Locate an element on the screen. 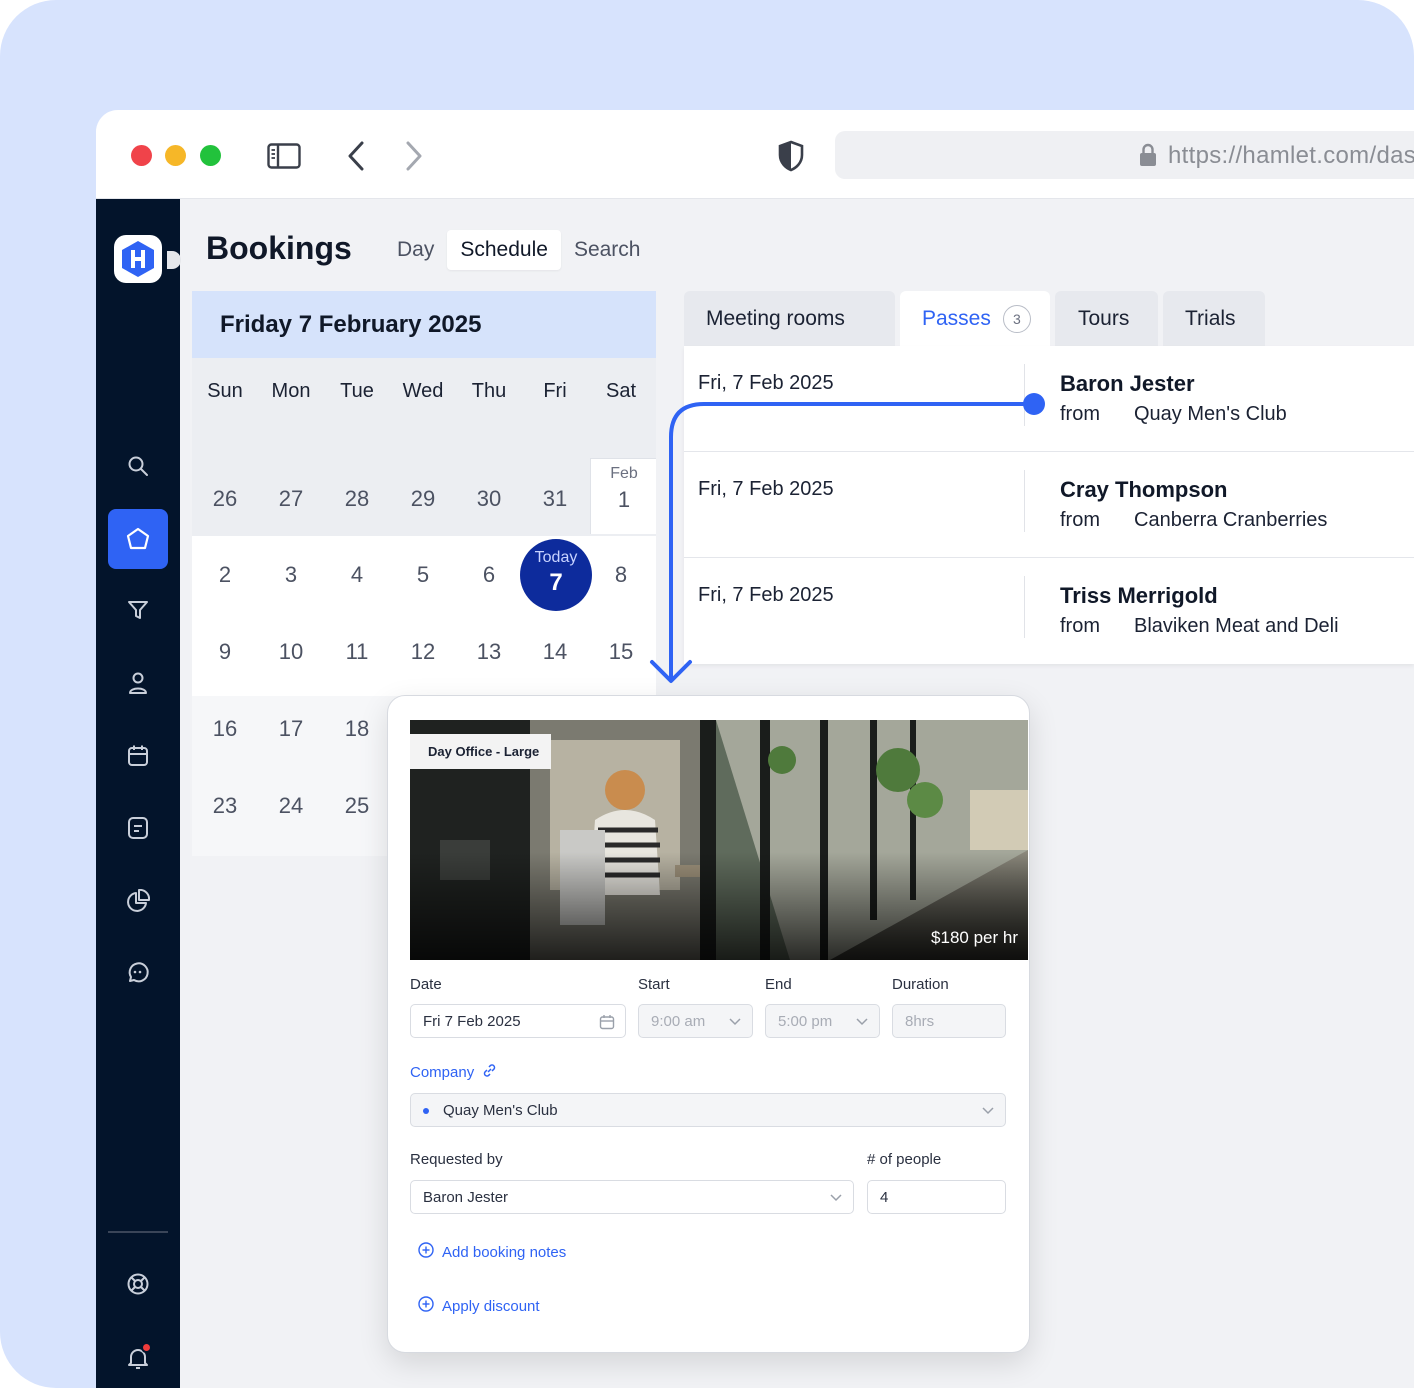 This screenshot has width=1414, height=1388. calendar-day: 10 is located at coordinates (291, 652).